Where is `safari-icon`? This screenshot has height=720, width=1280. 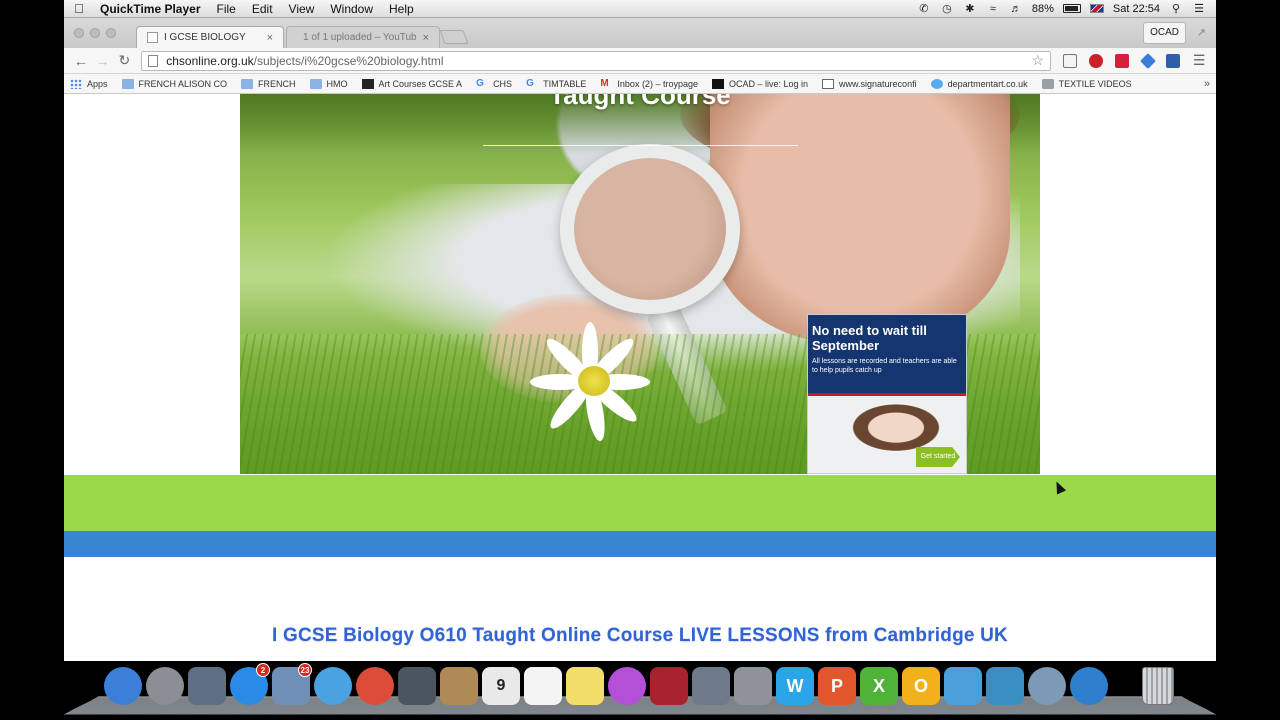 safari-icon is located at coordinates (333, 686).